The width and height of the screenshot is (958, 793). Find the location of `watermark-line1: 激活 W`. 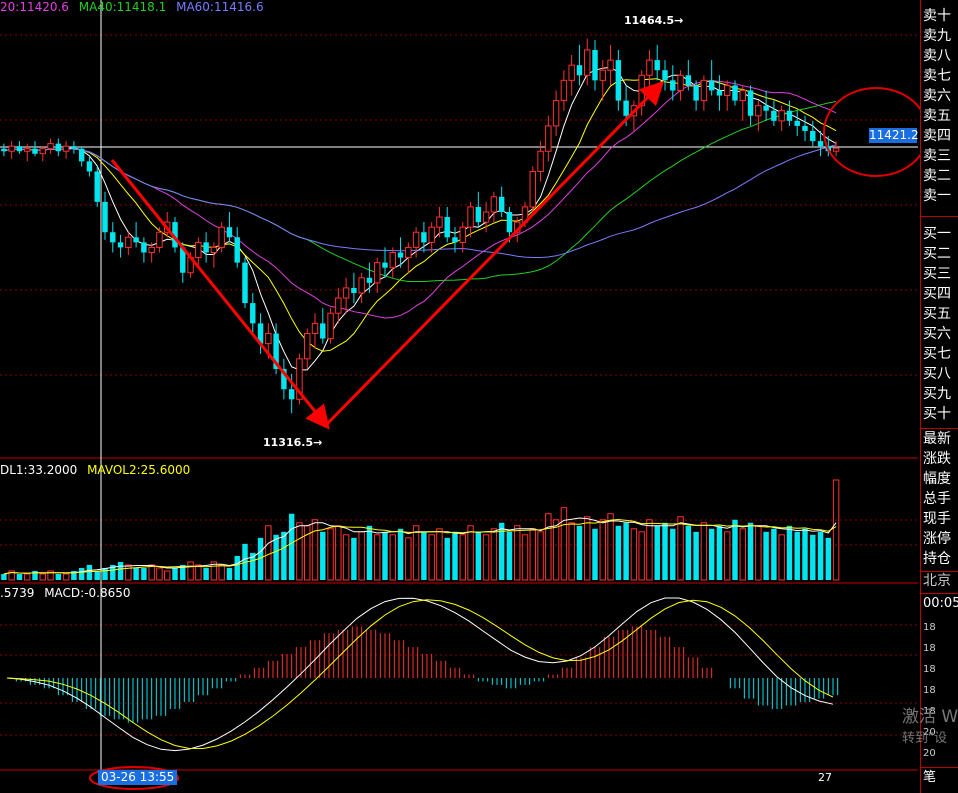

watermark-line1: 激活 W is located at coordinates (930, 717).